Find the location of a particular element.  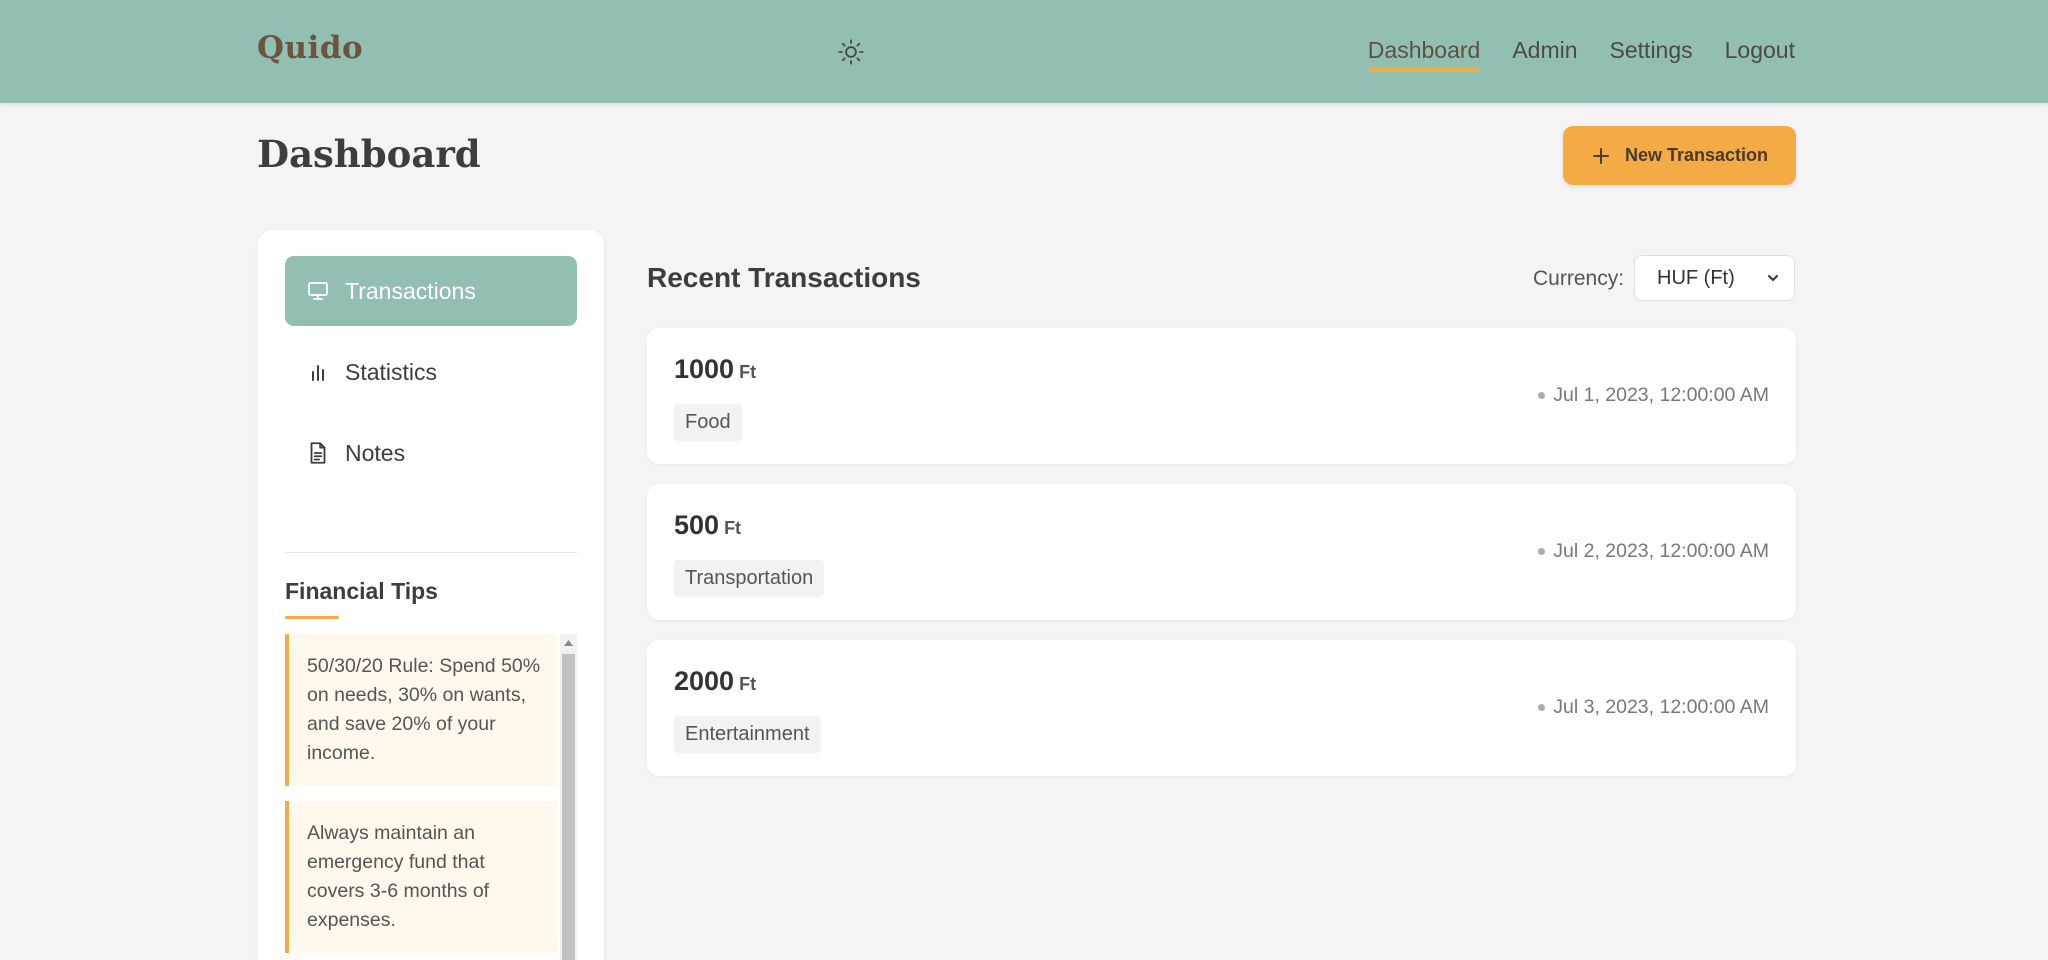

main-nav: Dashboard Admin Settings Logout is located at coordinates (1581, 54).